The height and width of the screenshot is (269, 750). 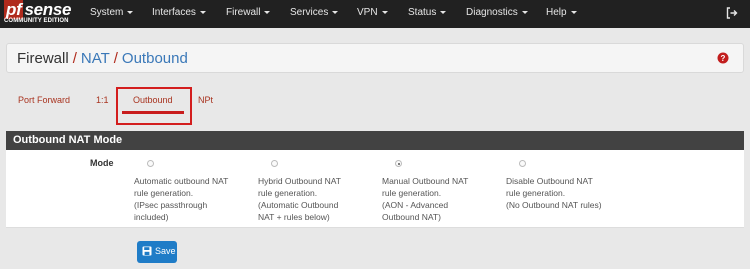 What do you see at coordinates (153, 112) in the screenshot?
I see `tab-active-underline` at bounding box center [153, 112].